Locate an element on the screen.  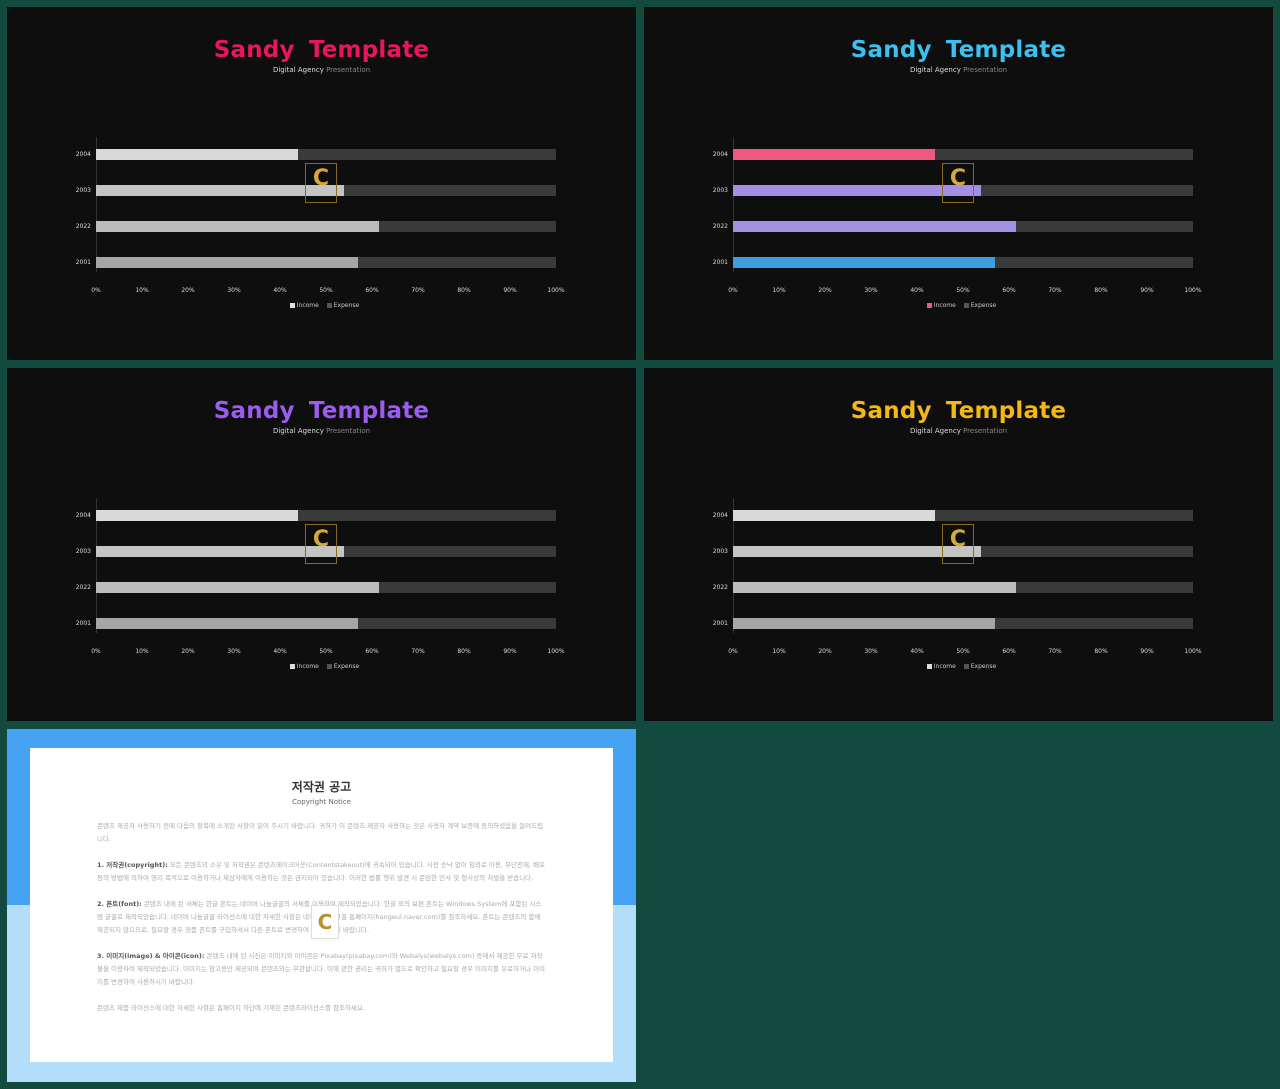
section-heading: 2. 폰트(font): is located at coordinates (119, 904).